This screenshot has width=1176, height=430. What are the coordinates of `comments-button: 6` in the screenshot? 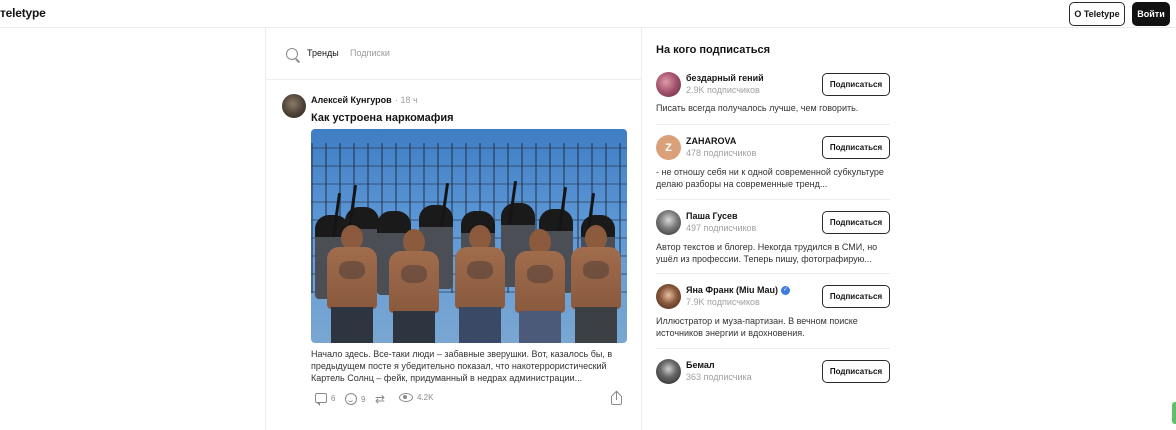 It's located at (325, 399).